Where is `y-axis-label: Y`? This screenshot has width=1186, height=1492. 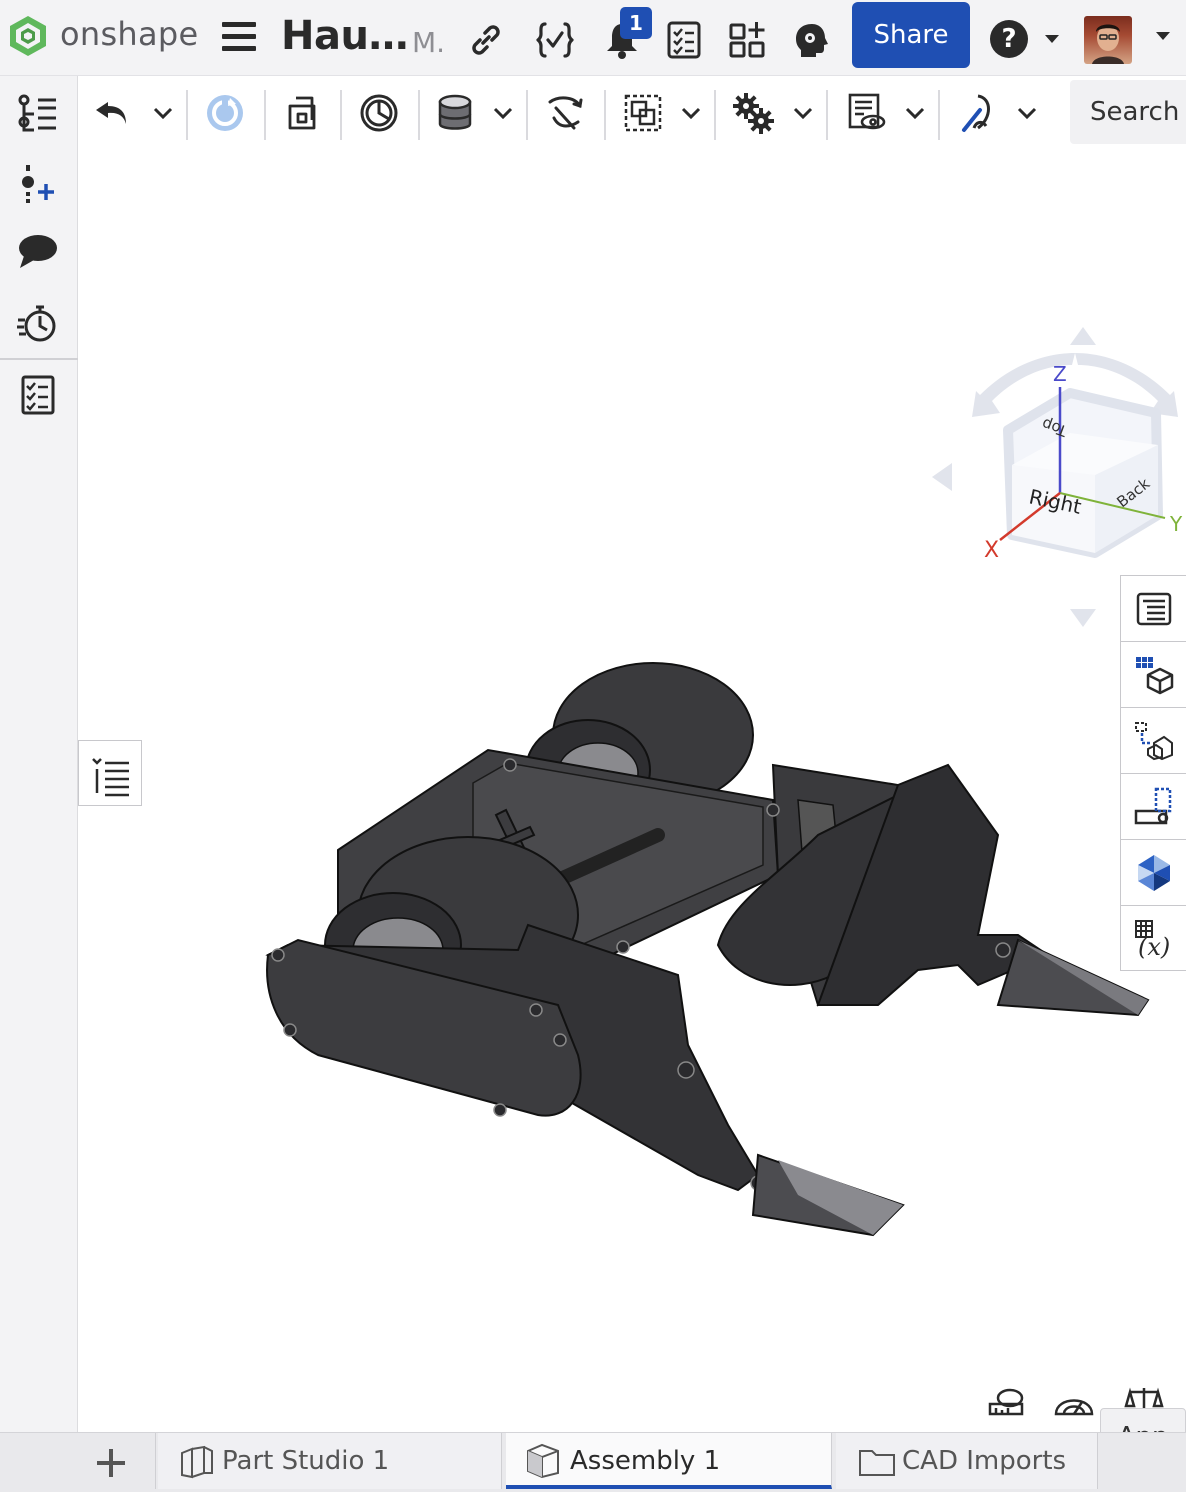 y-axis-label: Y is located at coordinates (1176, 524).